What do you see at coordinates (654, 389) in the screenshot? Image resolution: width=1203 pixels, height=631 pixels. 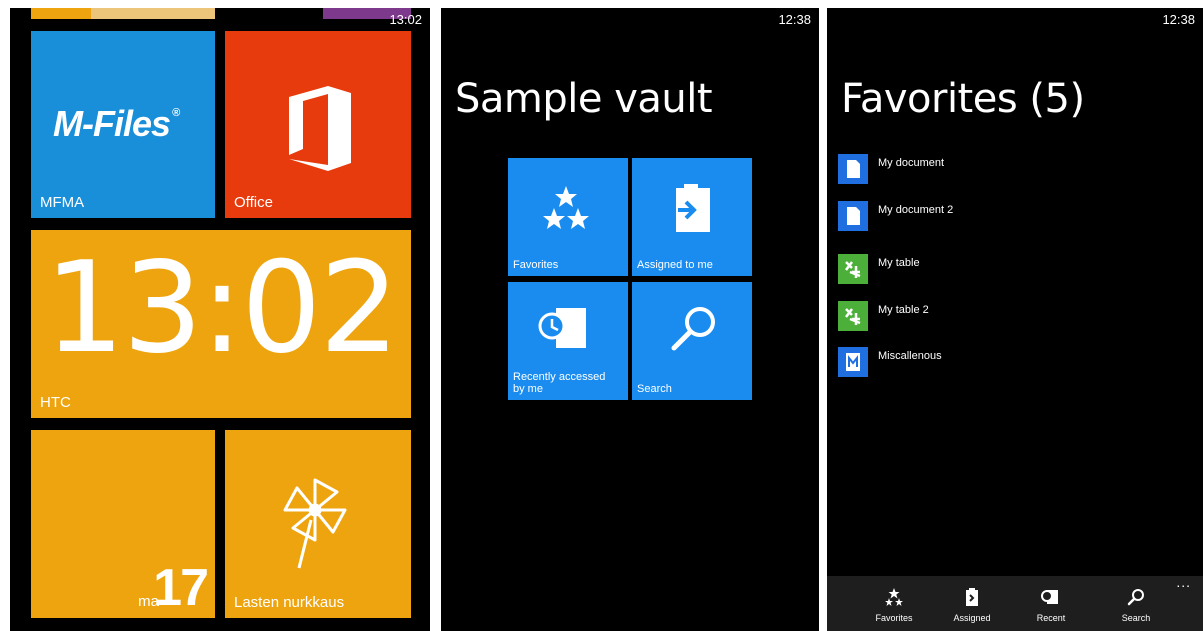 I see `tile-label: Search` at bounding box center [654, 389].